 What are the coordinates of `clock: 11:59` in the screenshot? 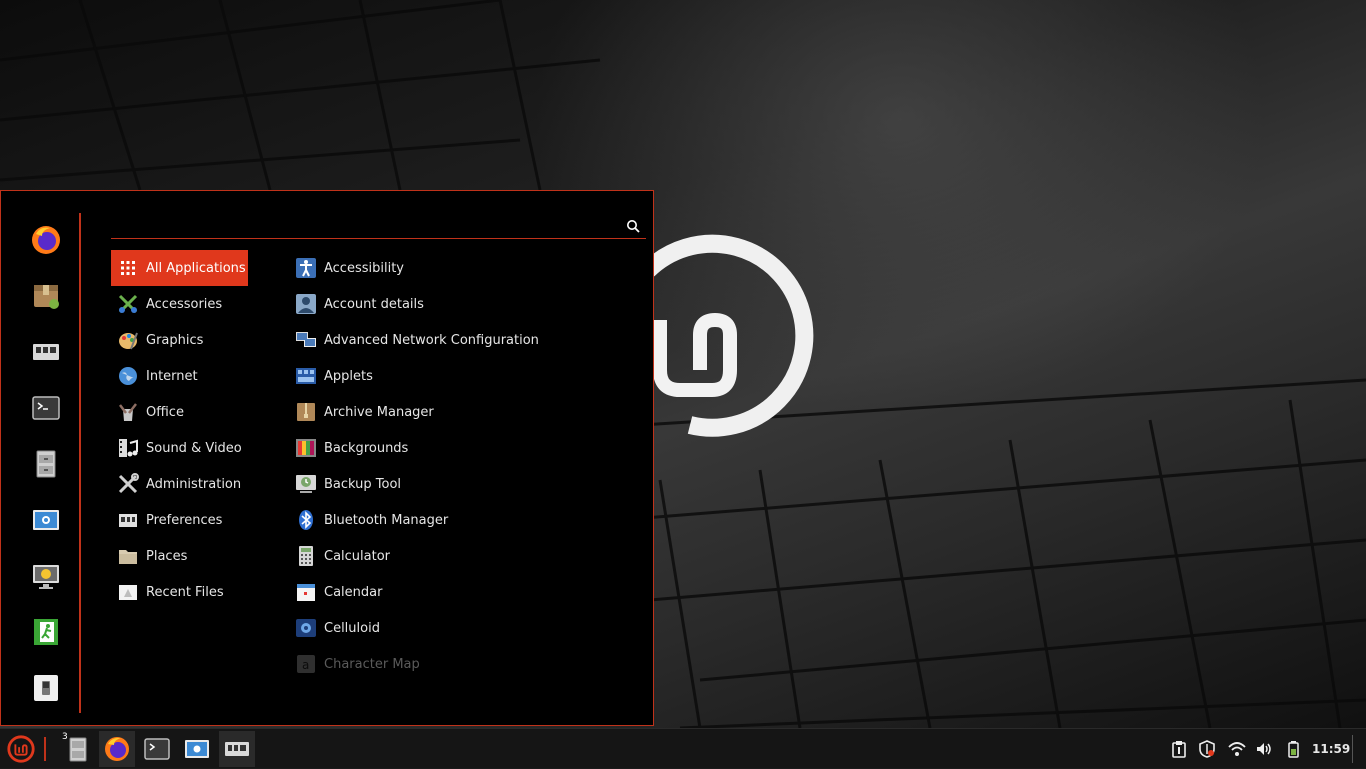 It's located at (1331, 749).